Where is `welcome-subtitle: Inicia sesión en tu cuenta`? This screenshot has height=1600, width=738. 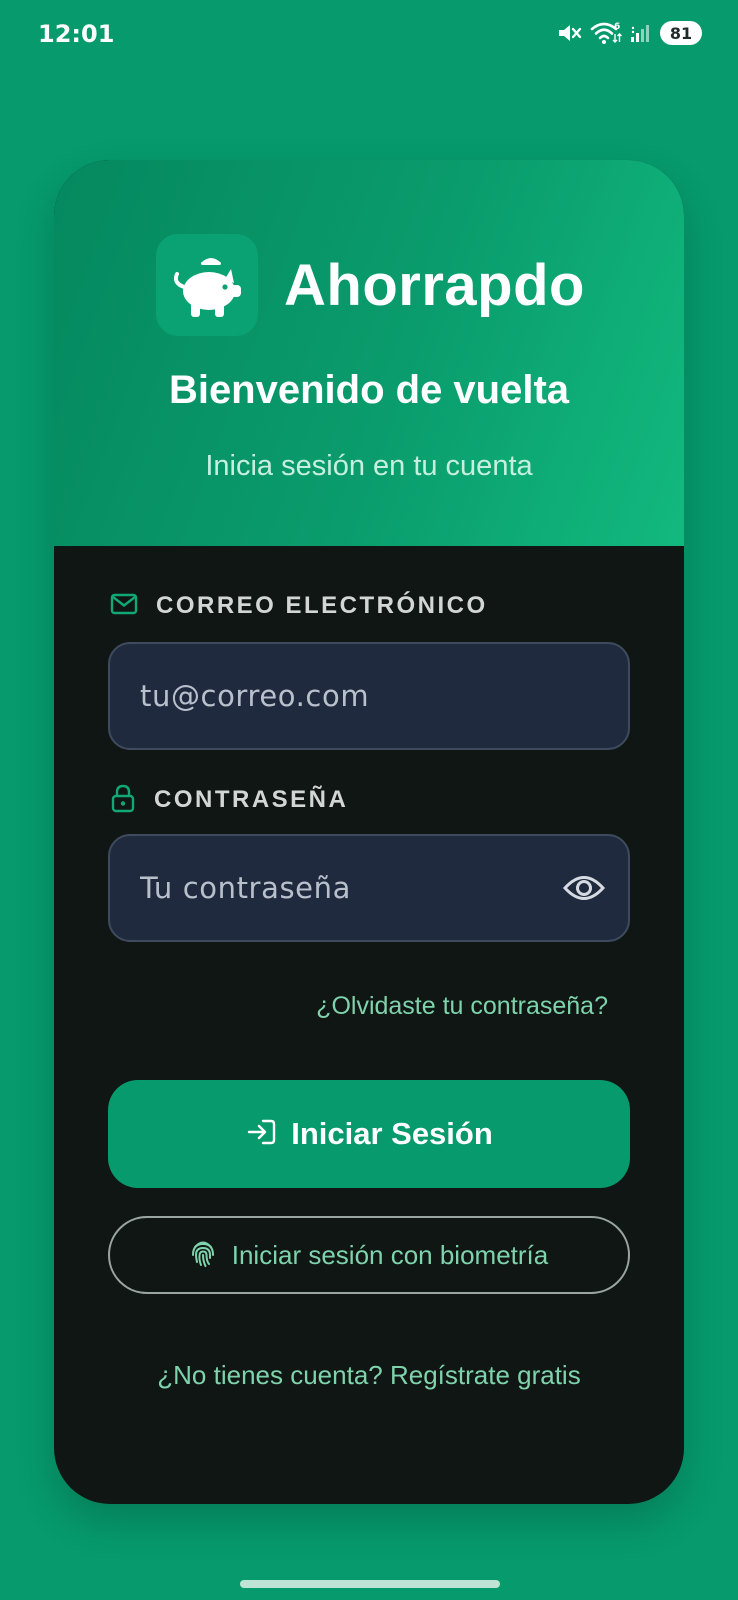 welcome-subtitle: Inicia sesión en tu cuenta is located at coordinates (369, 466).